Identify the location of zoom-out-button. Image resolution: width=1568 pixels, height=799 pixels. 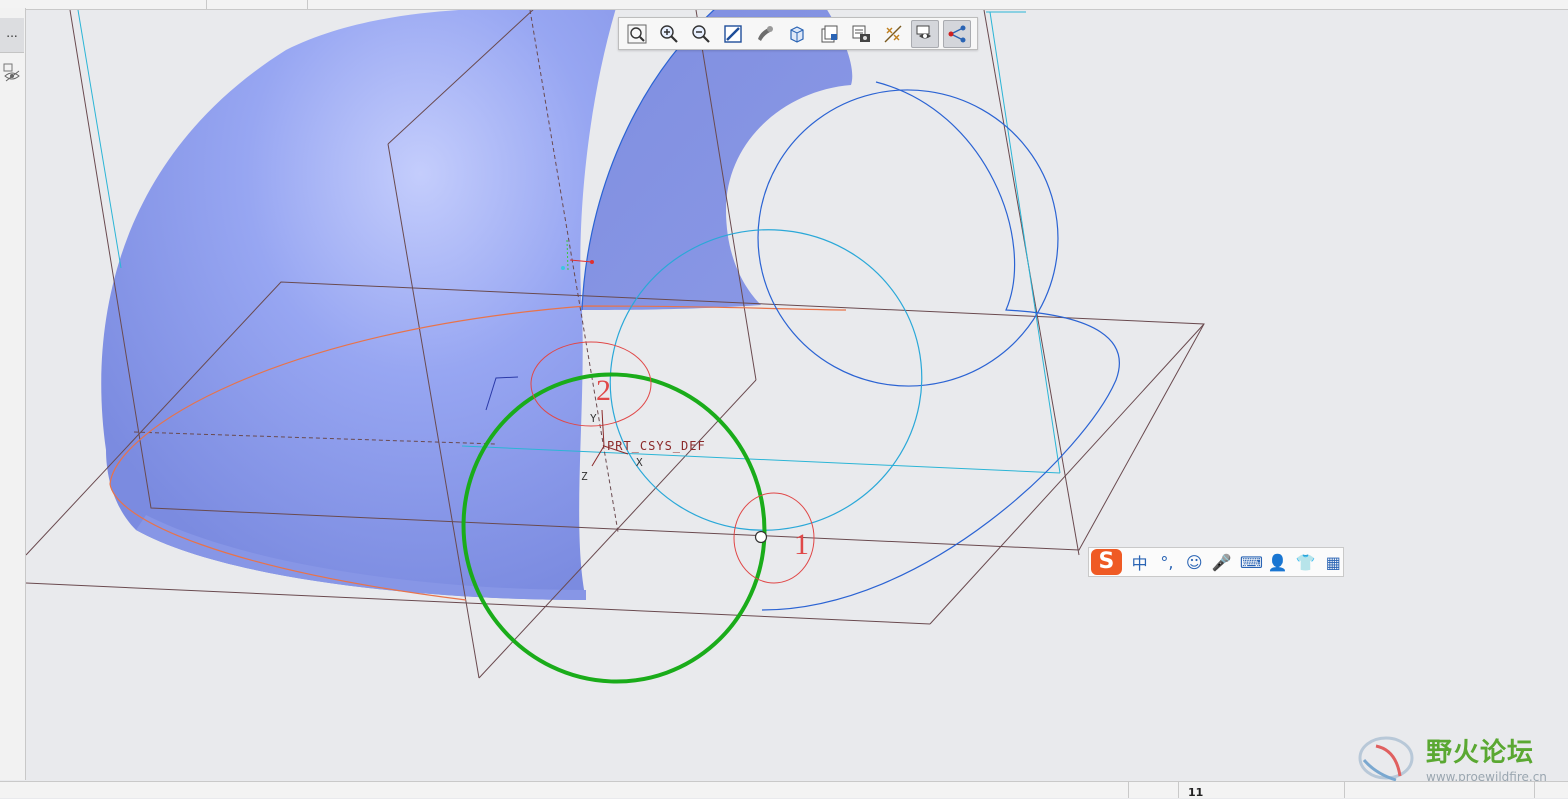
(701, 34).